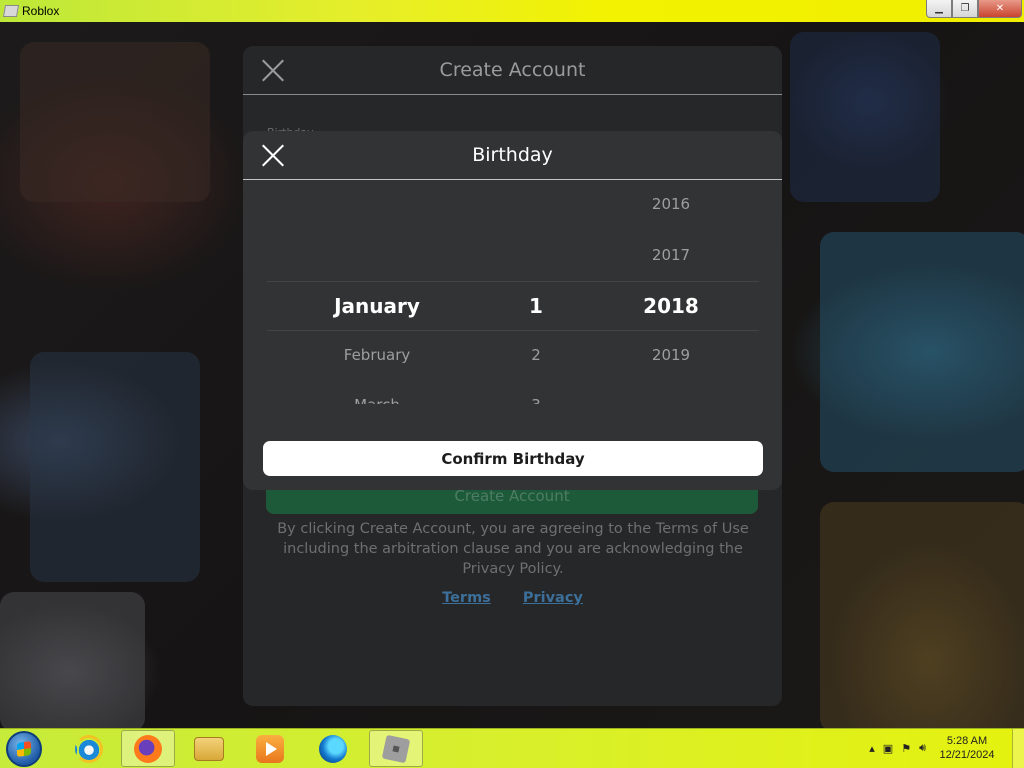 The height and width of the screenshot is (768, 1024). I want to click on year-column: 2016 2017 2018 2019, so click(671, 292).